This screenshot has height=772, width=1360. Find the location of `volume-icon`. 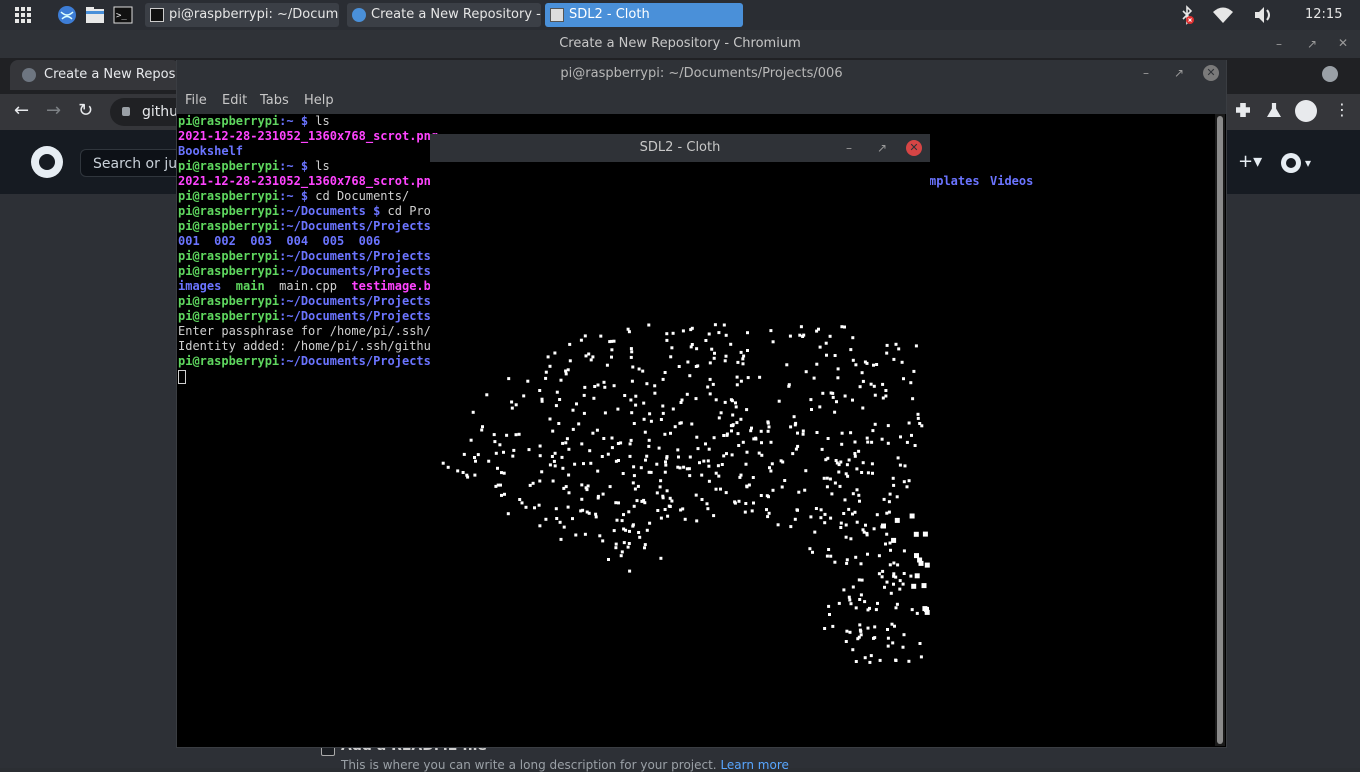

volume-icon is located at coordinates (1263, 15).